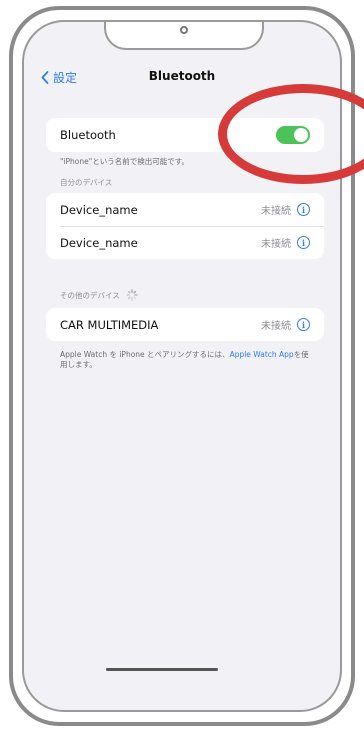 The image size is (364, 731). I want to click on bluetooth-footnote: "iPhone"という名前で検出可能です。, so click(124, 161).